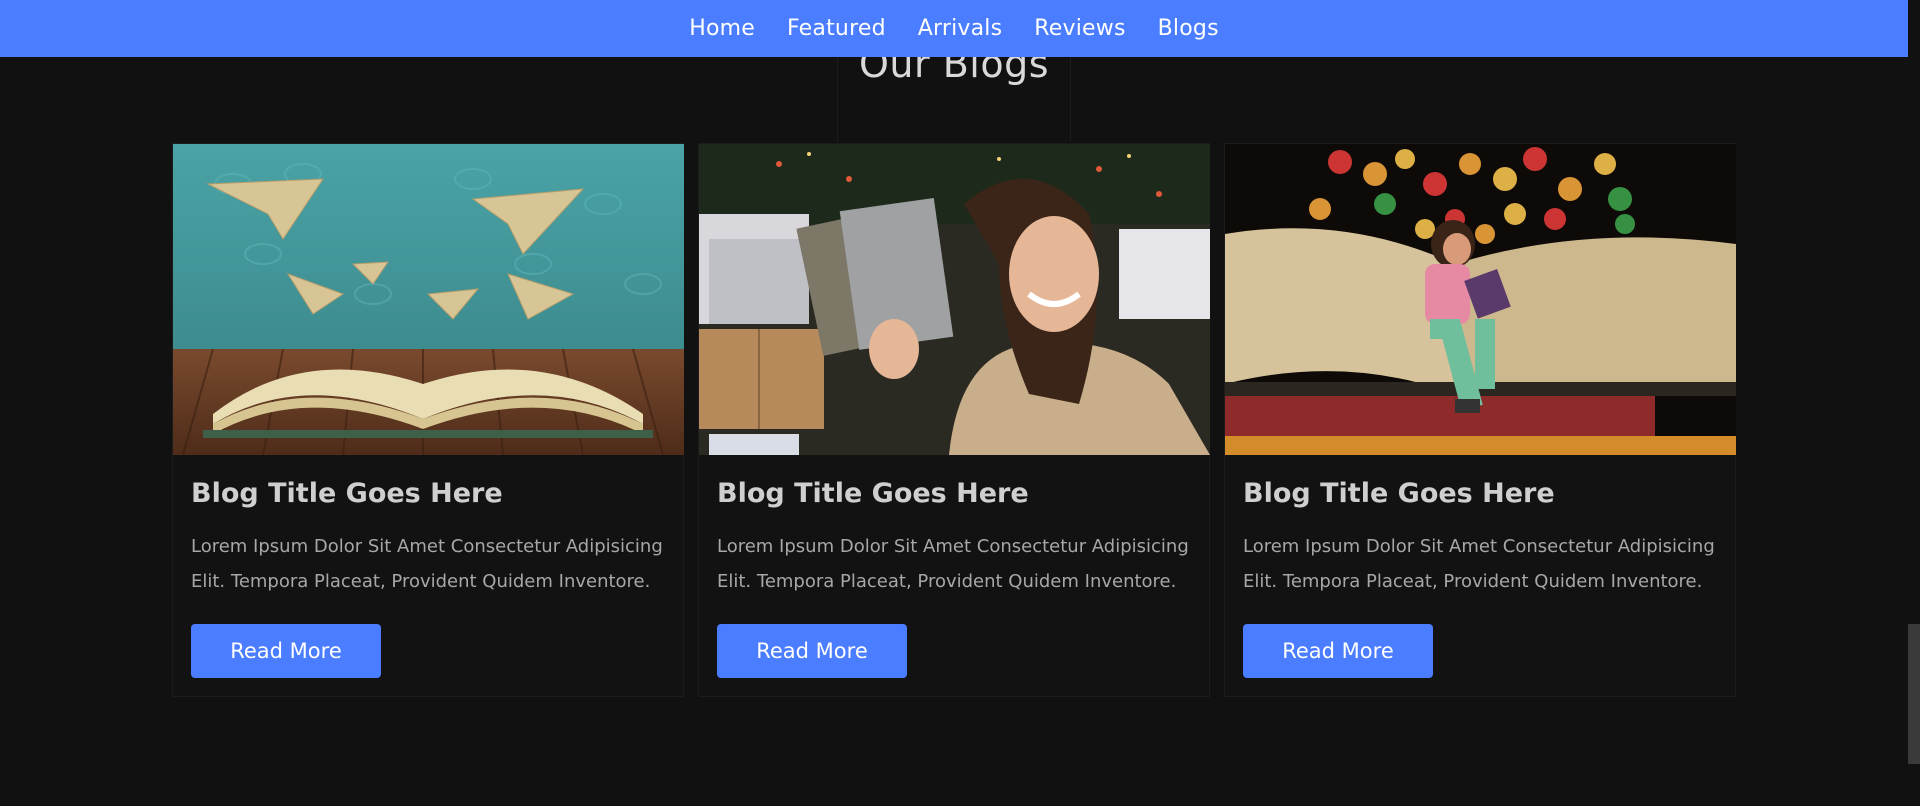 This screenshot has height=806, width=1920. I want to click on section-heading: Our Blogs, so click(954, 64).